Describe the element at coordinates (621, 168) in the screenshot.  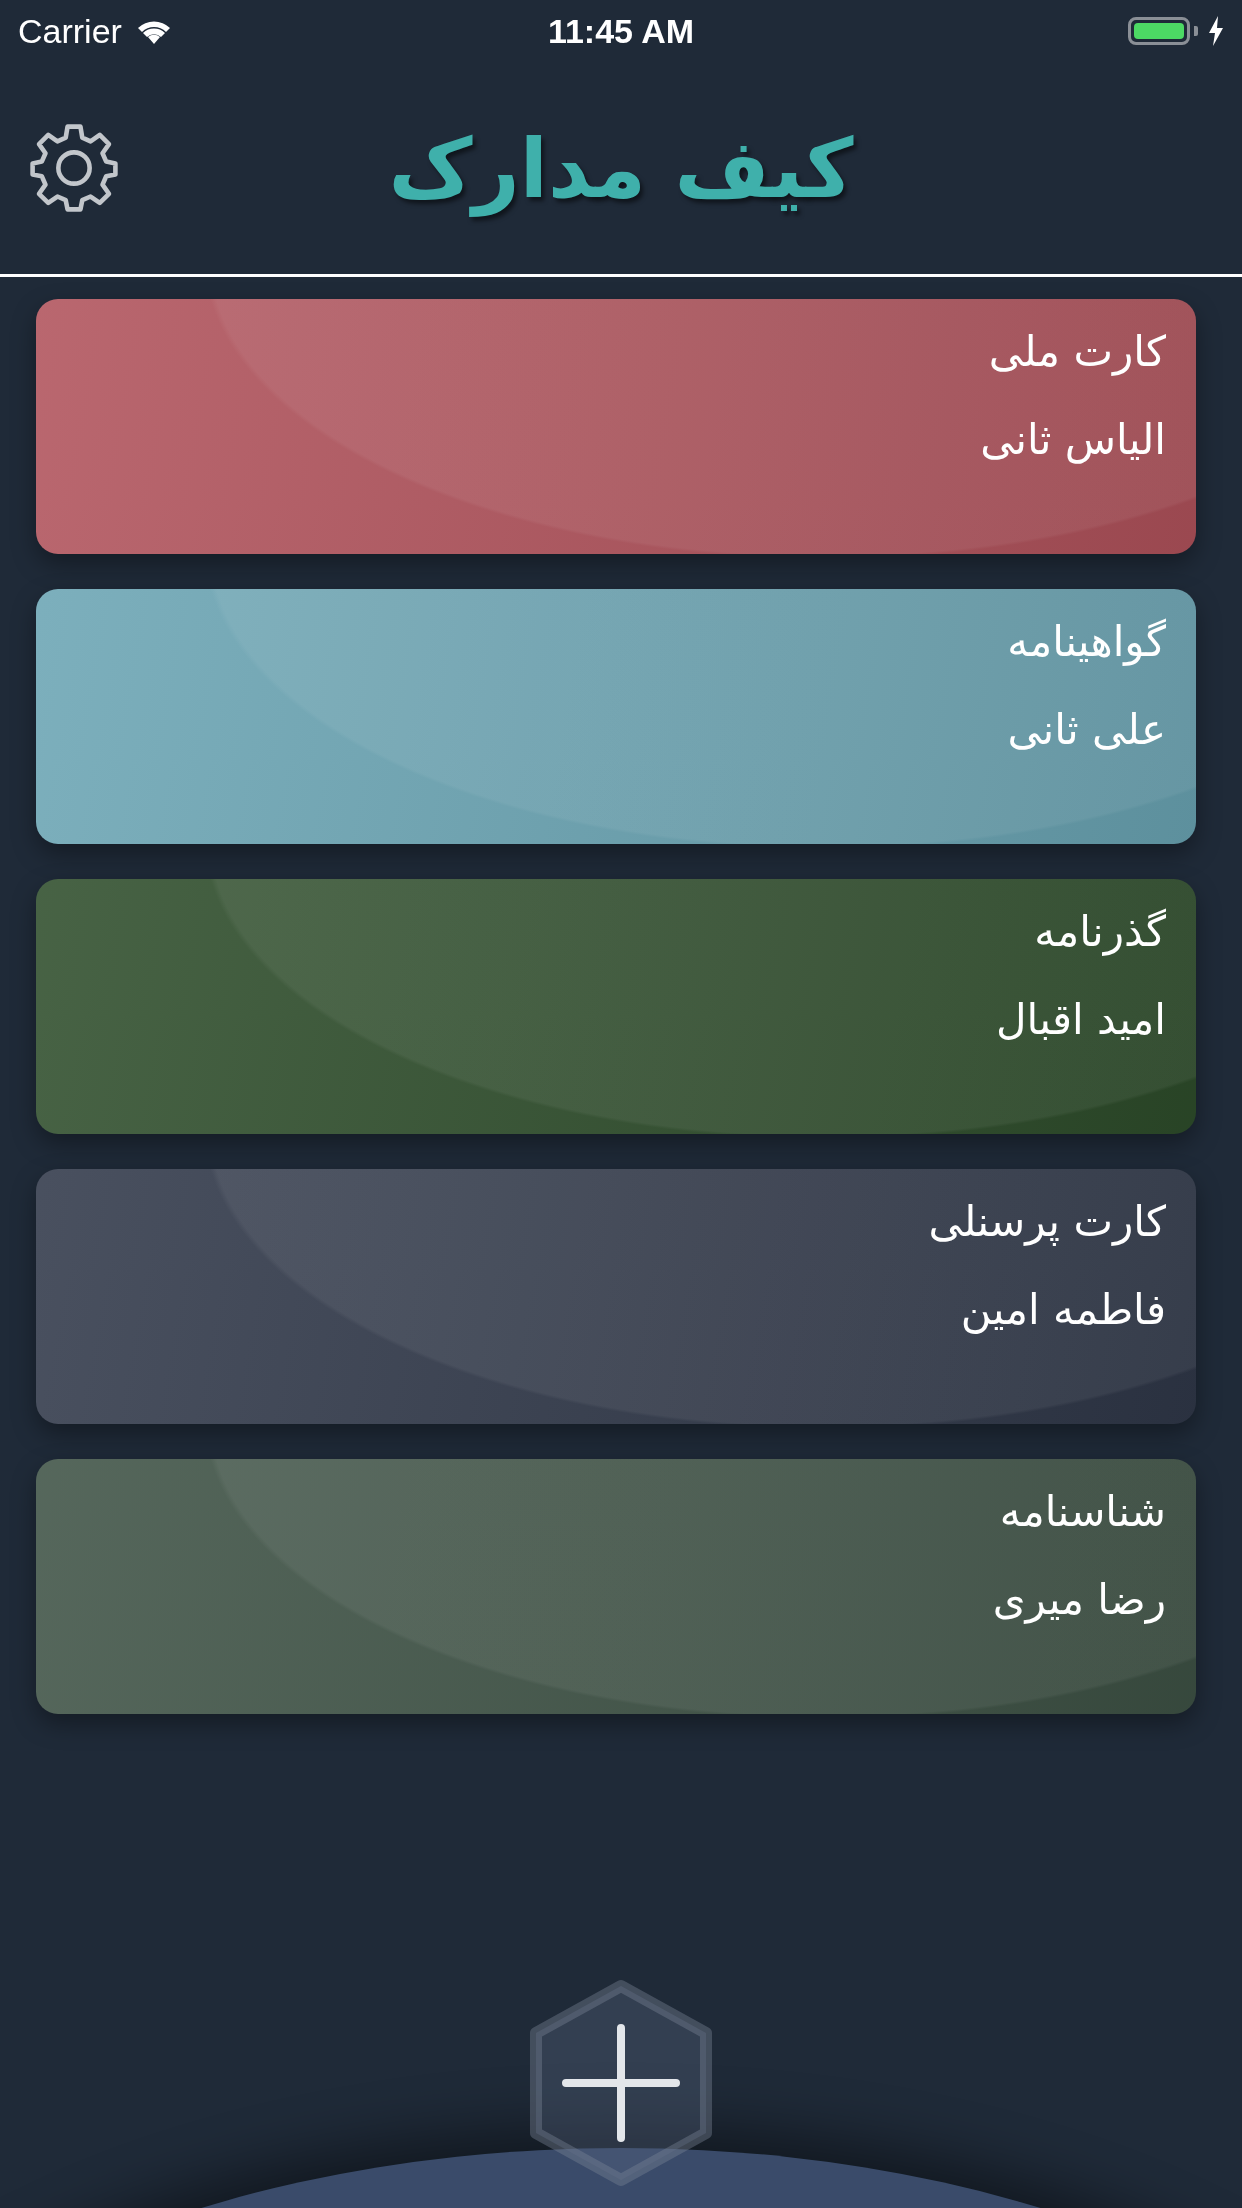
I see `app-logo: کیف مدارک` at that location.